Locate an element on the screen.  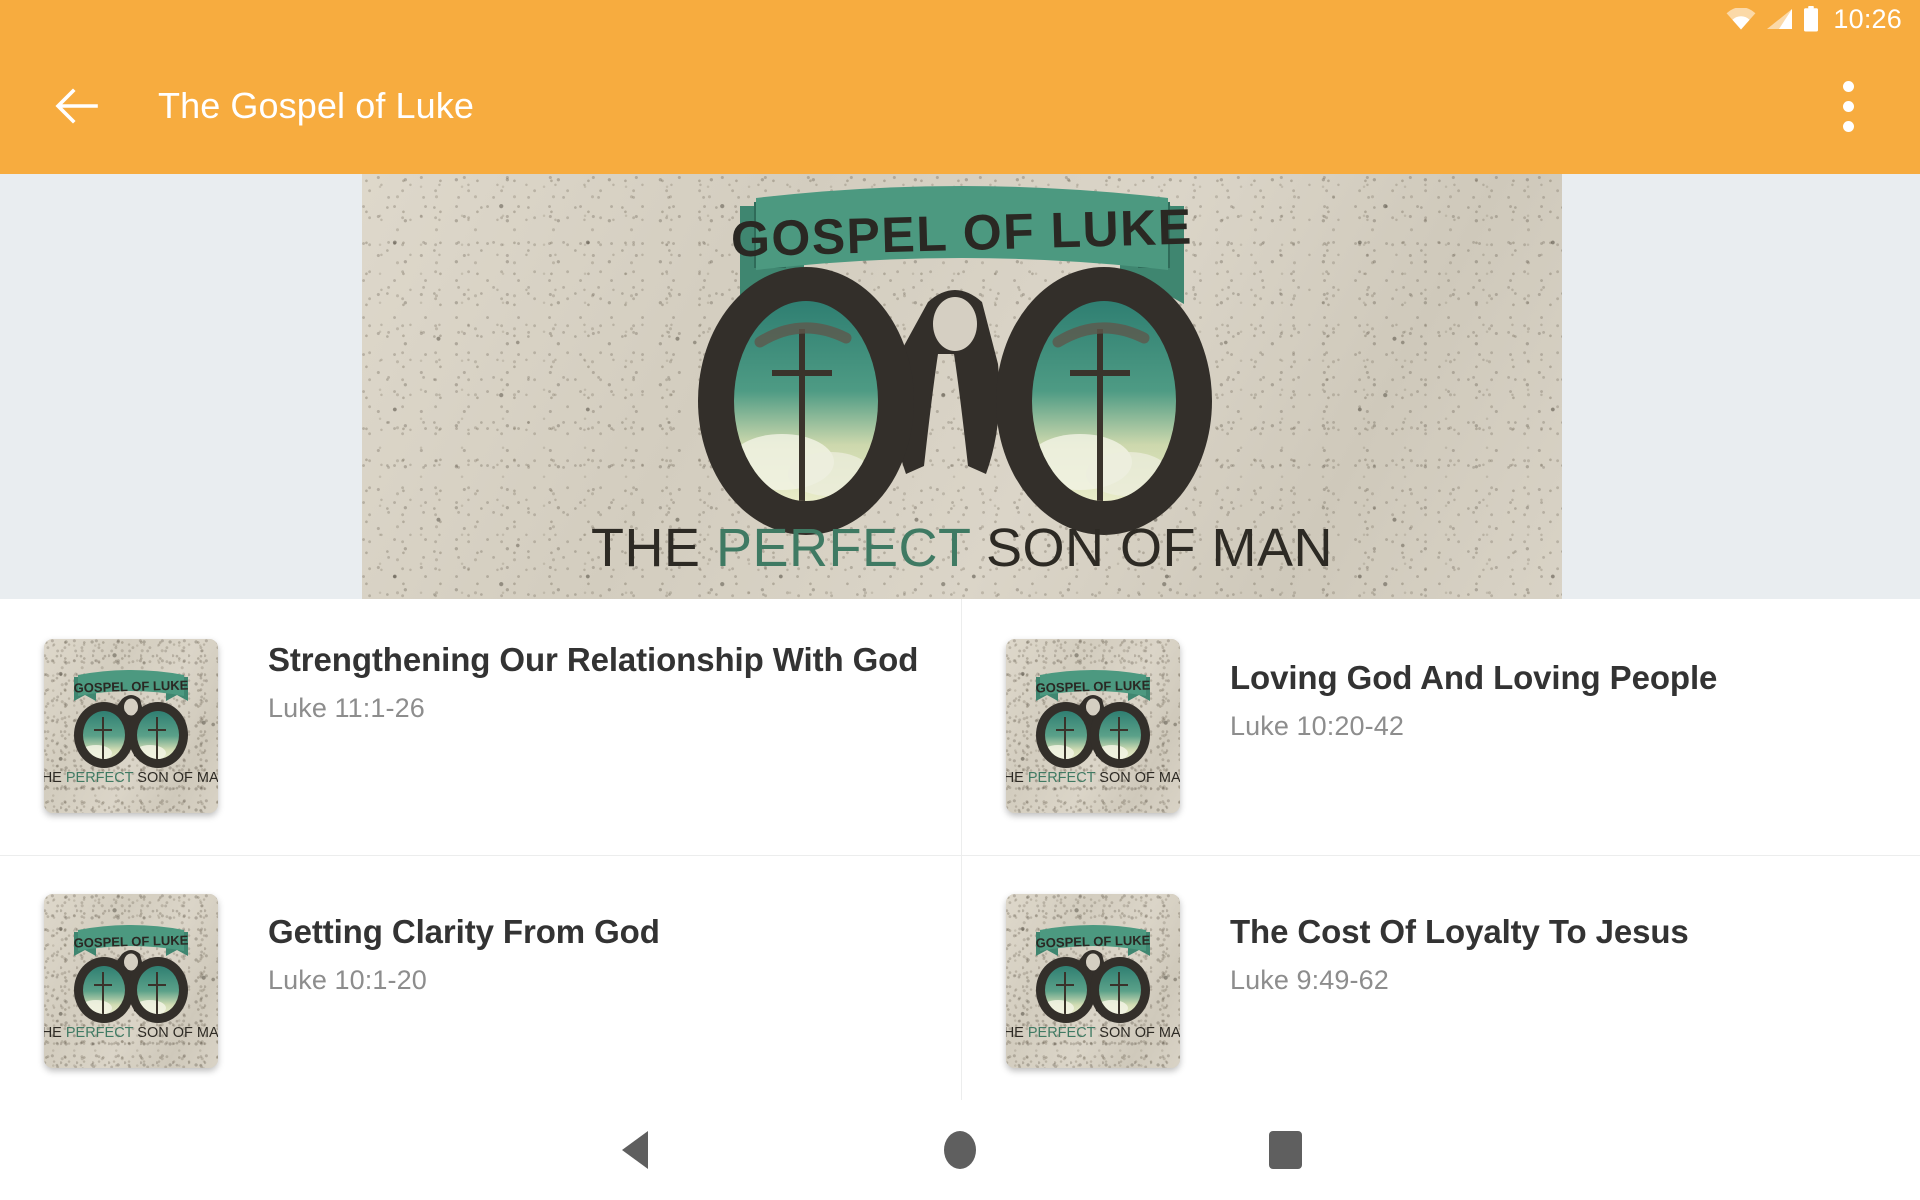
battery-icon is located at coordinates (1811, 19).